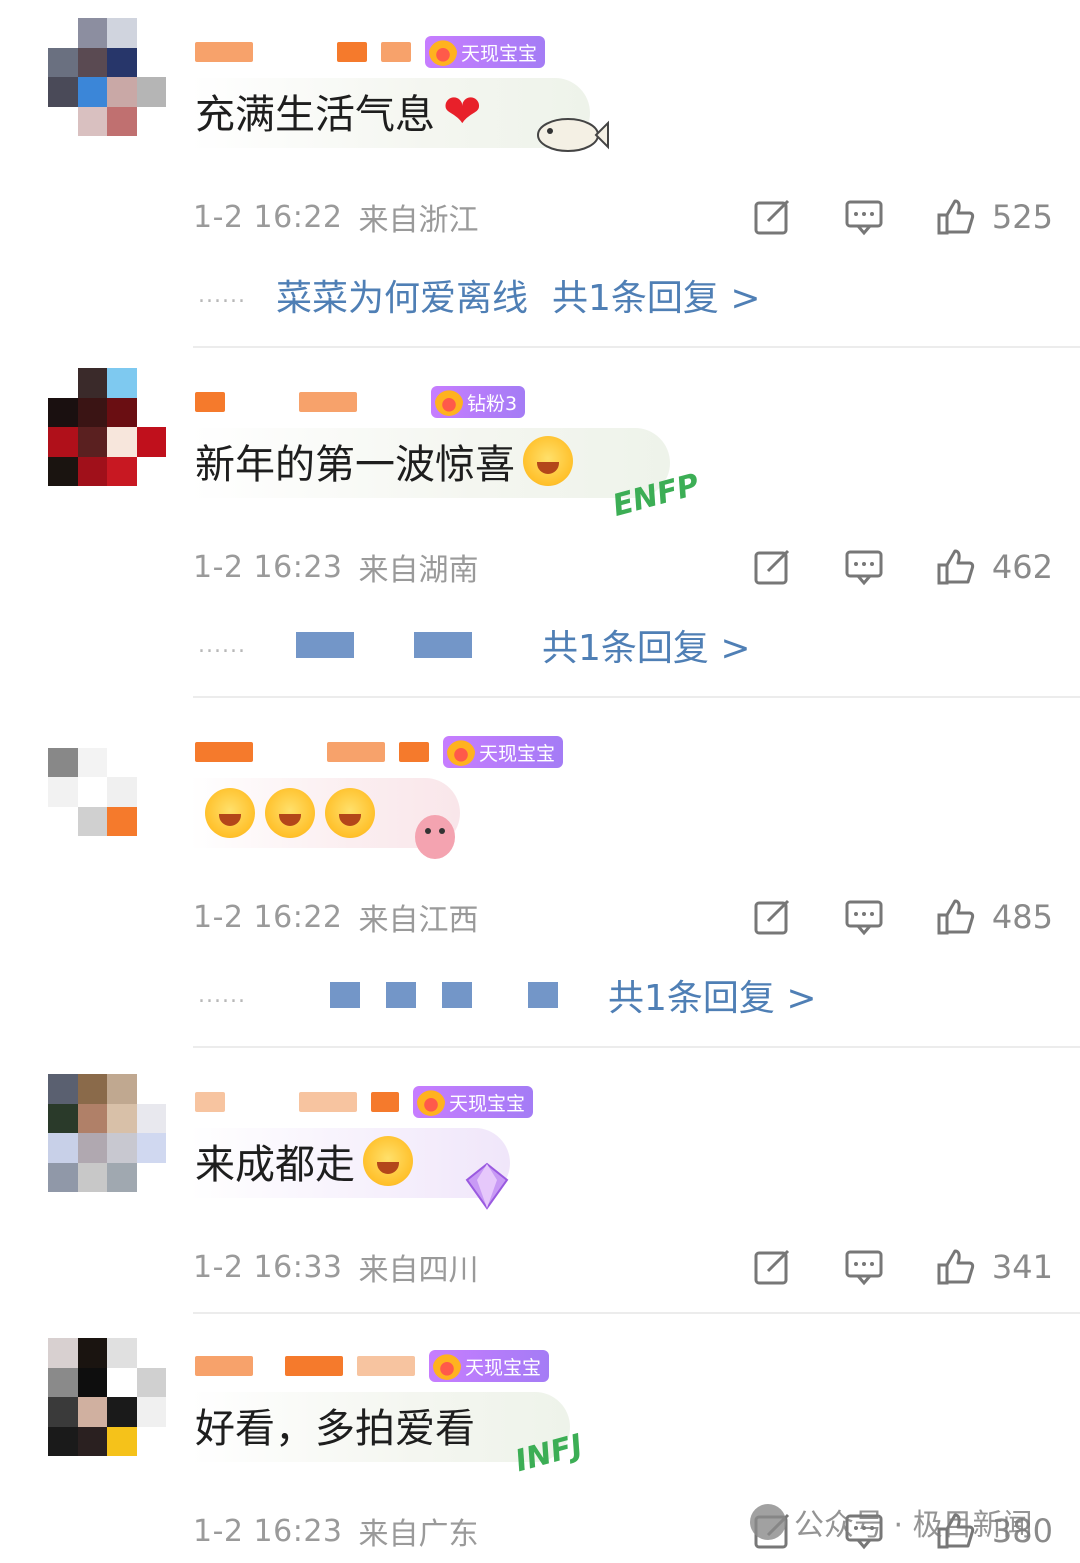  What do you see at coordinates (315, 115) in the screenshot?
I see `comment-body: 充满生活气息` at bounding box center [315, 115].